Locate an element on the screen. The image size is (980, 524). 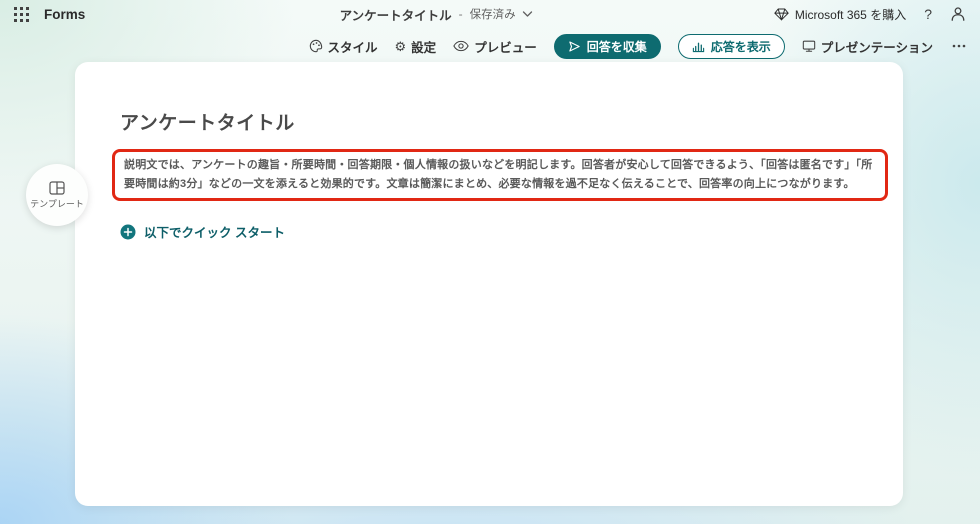
presentation-button: プレゼンテーション is located at coordinates (867, 46).